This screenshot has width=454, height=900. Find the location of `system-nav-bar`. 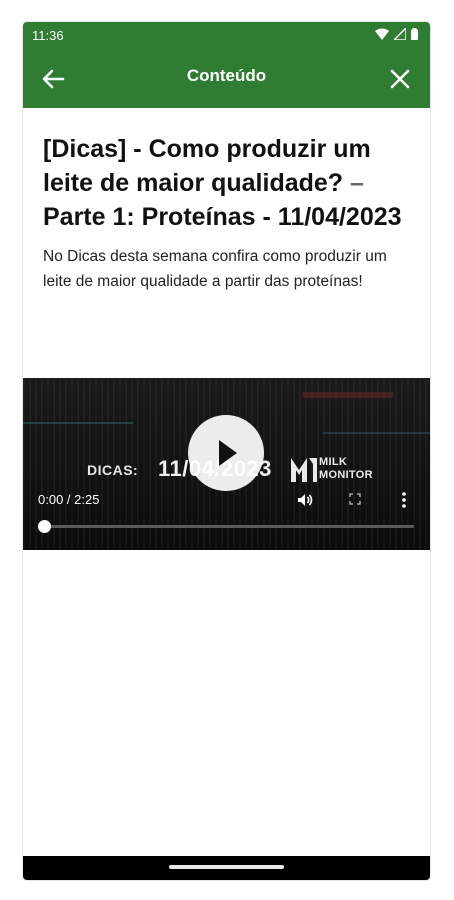

system-nav-bar is located at coordinates (226, 868).